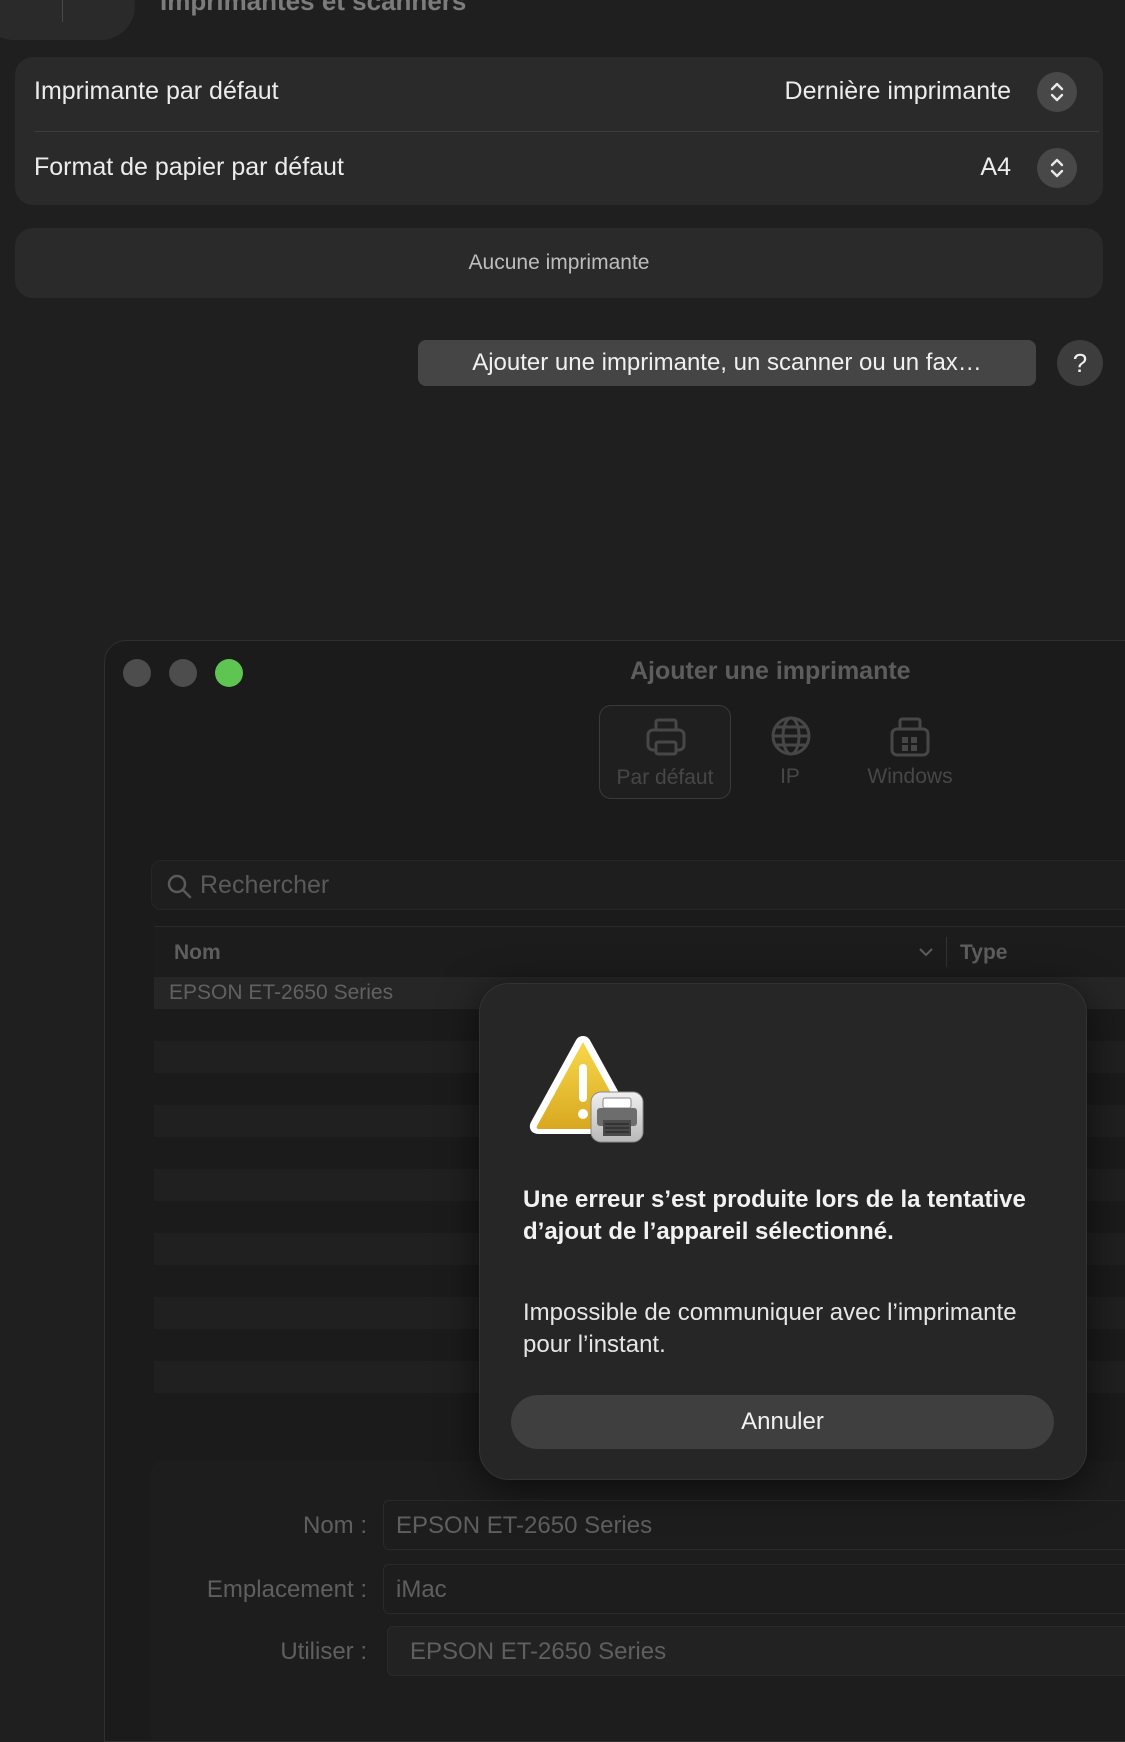  I want to click on use-popup: EPSON ET-2650 Series, so click(756, 1651).